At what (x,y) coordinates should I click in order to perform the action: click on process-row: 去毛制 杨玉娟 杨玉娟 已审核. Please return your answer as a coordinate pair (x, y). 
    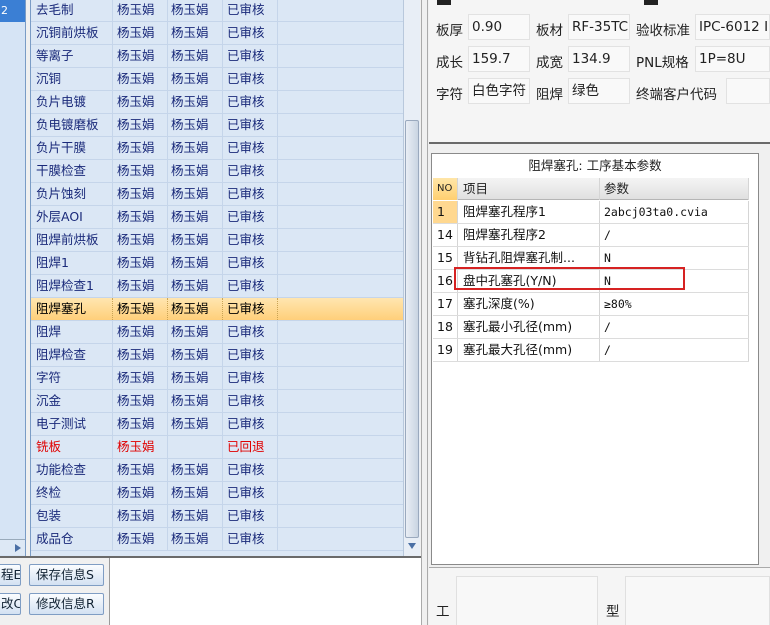
    Looking at the image, I should click on (217, 11).